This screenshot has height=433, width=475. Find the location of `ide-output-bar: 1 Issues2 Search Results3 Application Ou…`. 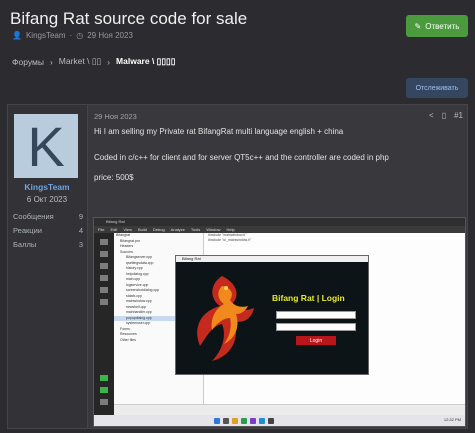

ide-output-bar: 1 Issues2 Search Results3 Application Ou… is located at coordinates (289, 411).